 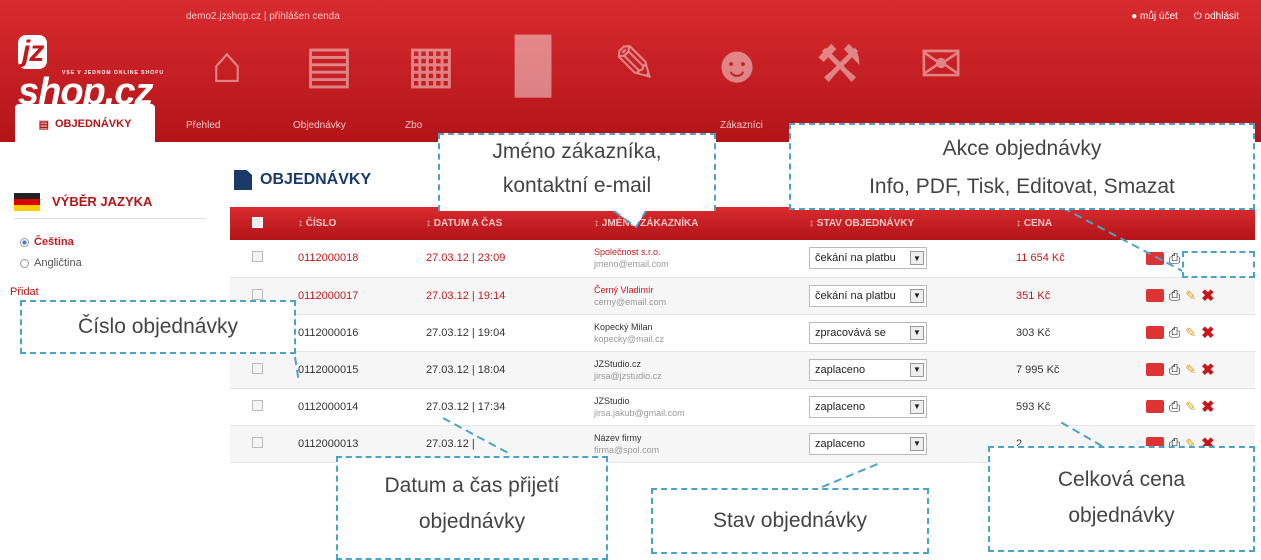 What do you see at coordinates (1121, 499) in the screenshot?
I see `callout-price: Celková cena objednávky` at bounding box center [1121, 499].